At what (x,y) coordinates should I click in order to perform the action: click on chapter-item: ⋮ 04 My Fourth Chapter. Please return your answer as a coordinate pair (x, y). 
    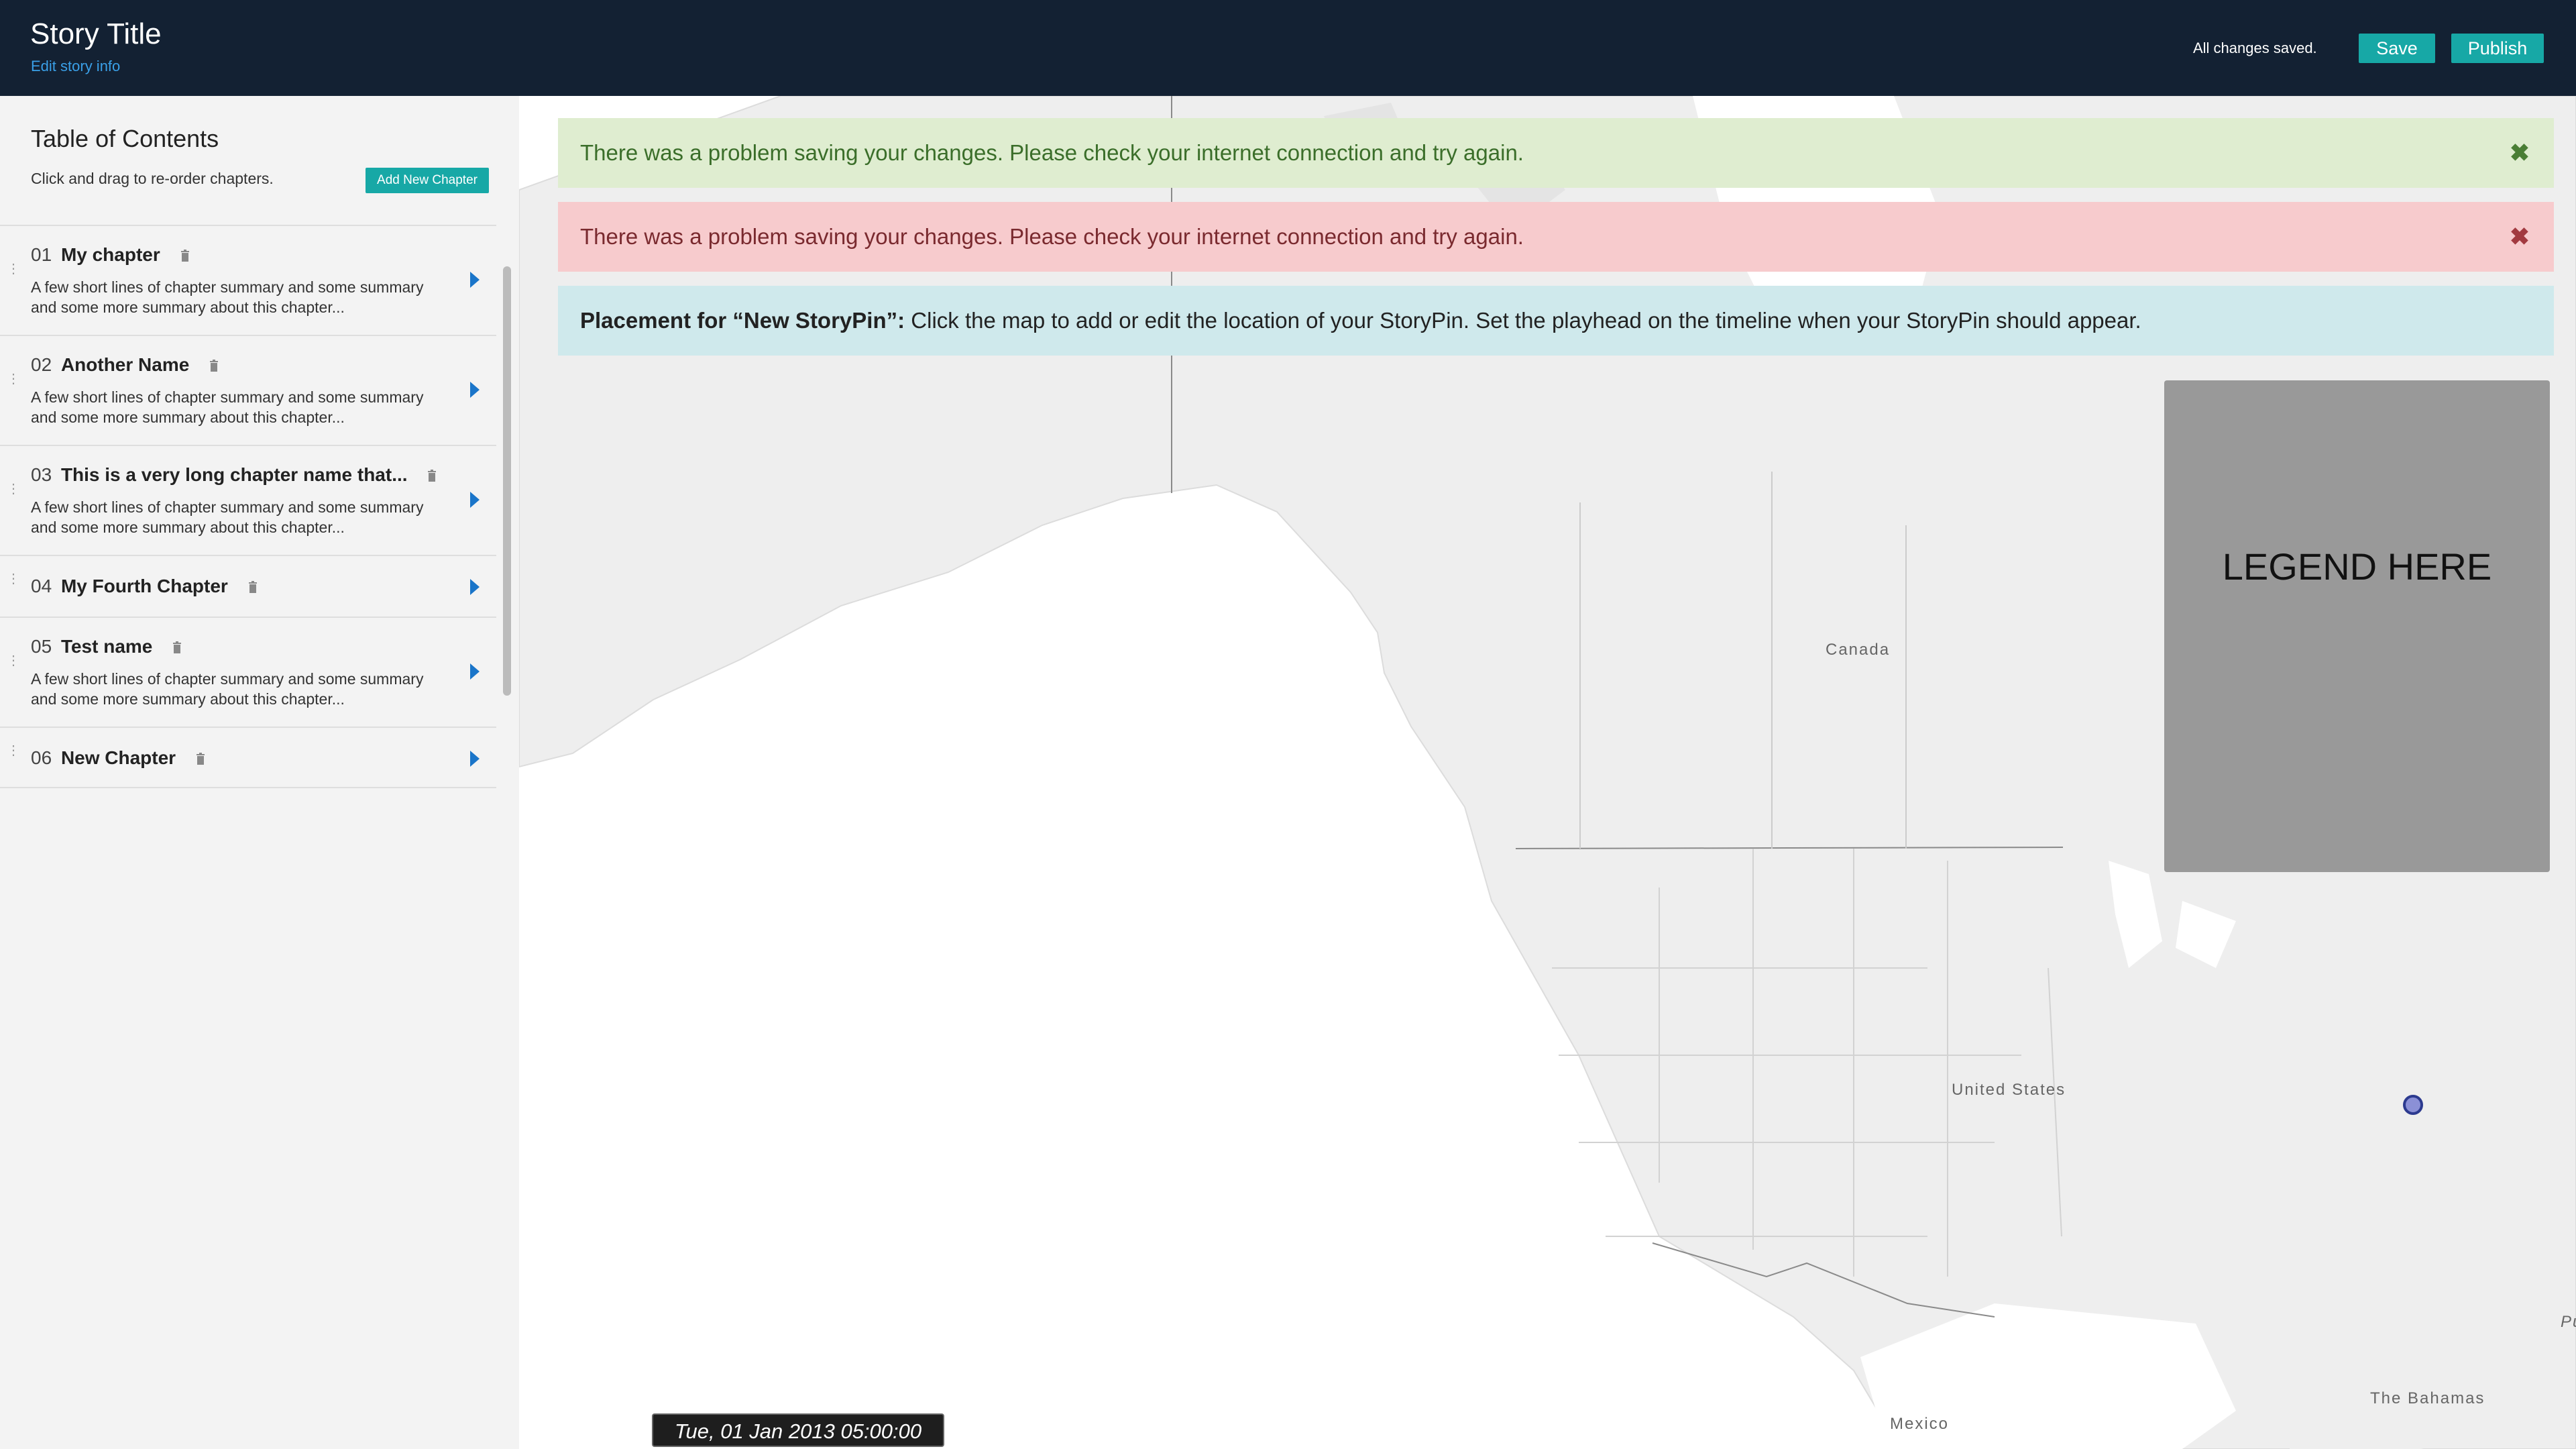
    Looking at the image, I should click on (248, 585).